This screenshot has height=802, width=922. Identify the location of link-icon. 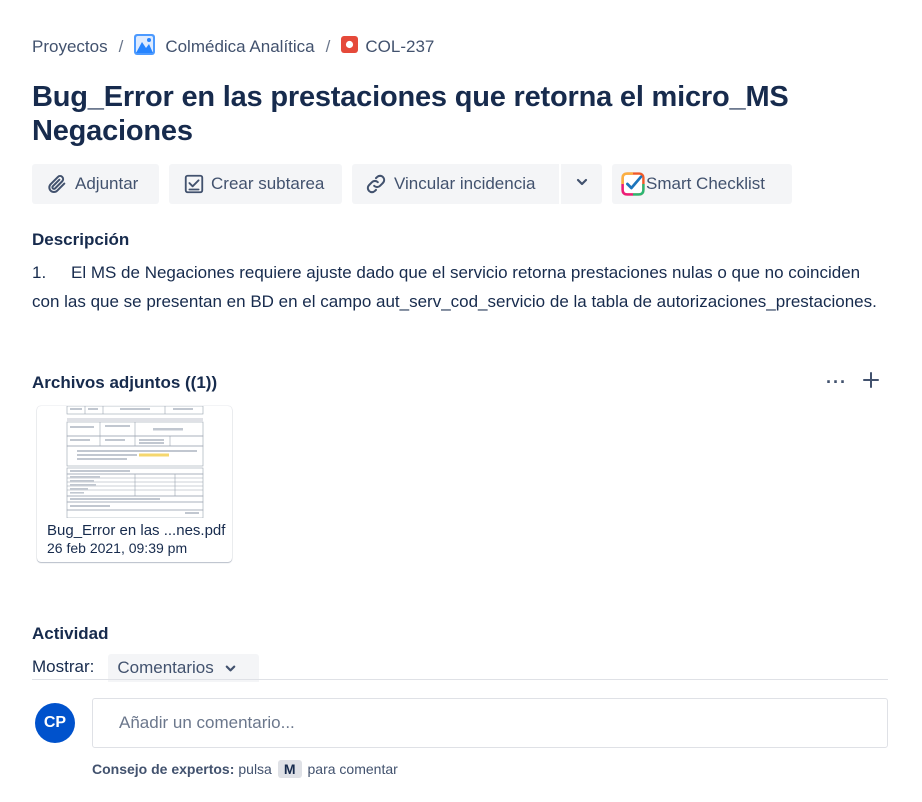
(376, 184).